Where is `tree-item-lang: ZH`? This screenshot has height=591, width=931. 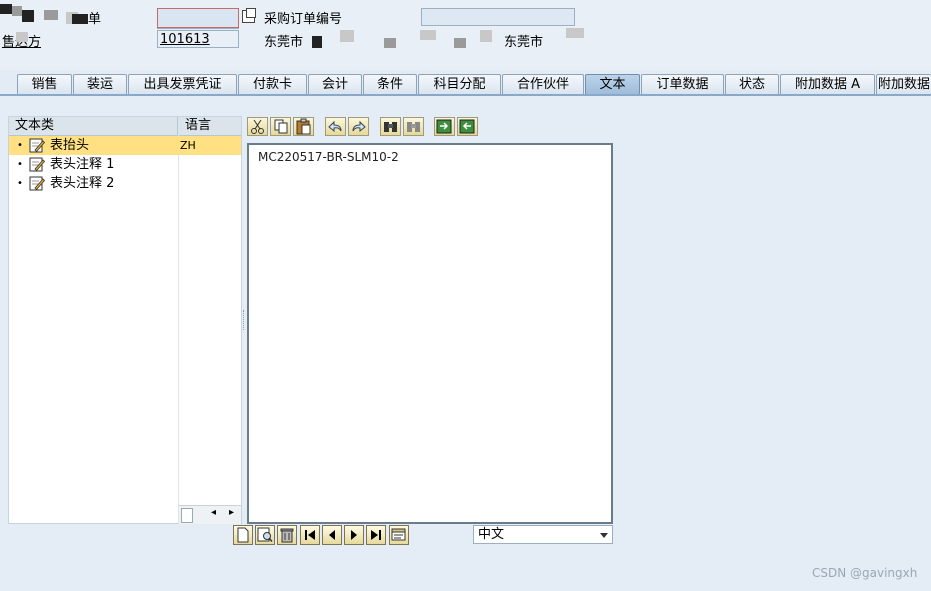
tree-item-lang: ZH is located at coordinates (188, 145).